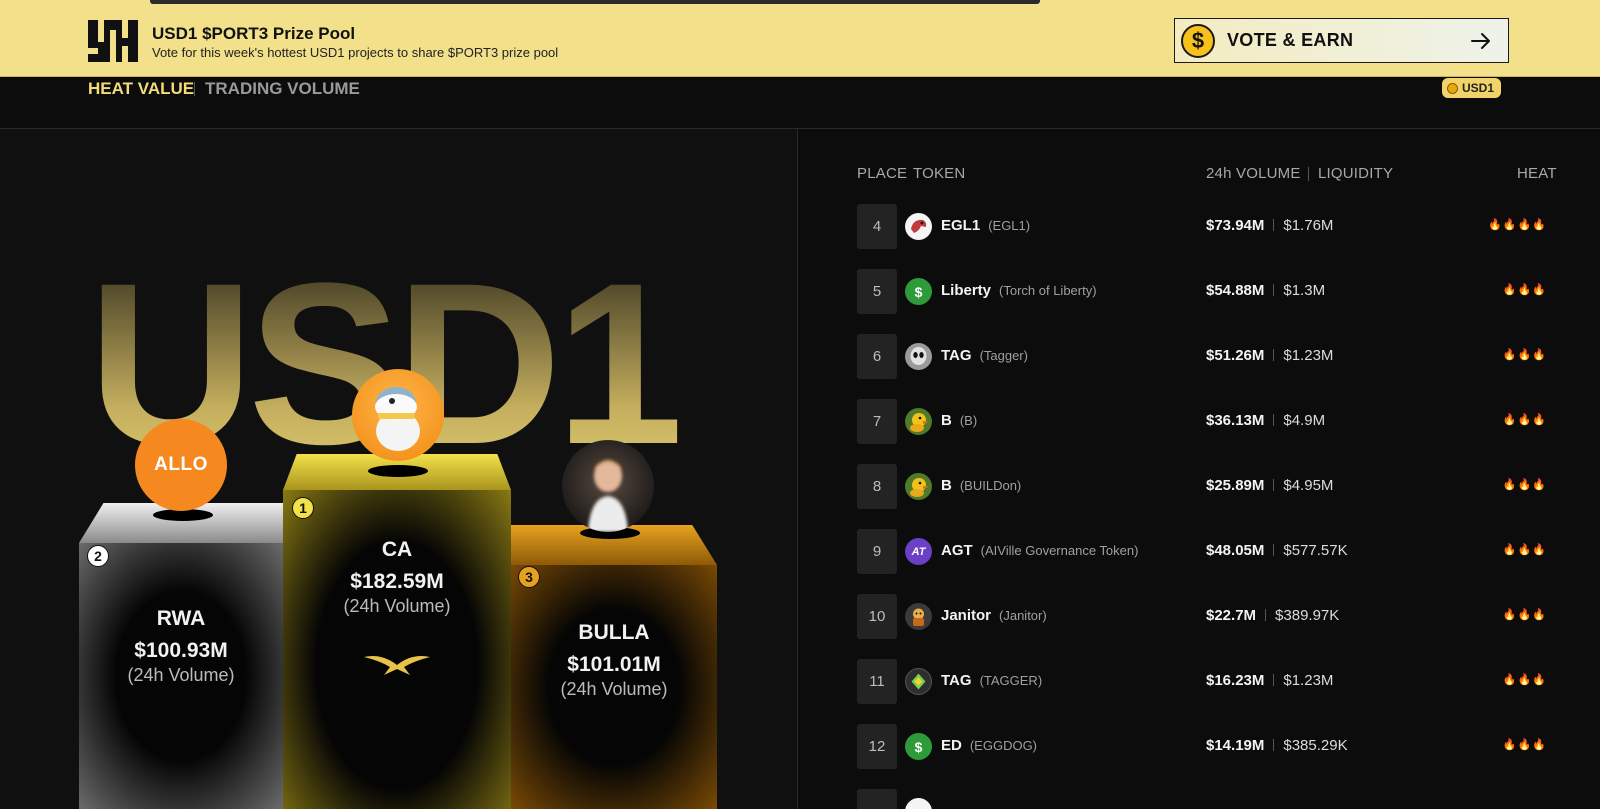  Describe the element at coordinates (1235, 485) in the screenshot. I see `token-volume: $25.89M` at that location.